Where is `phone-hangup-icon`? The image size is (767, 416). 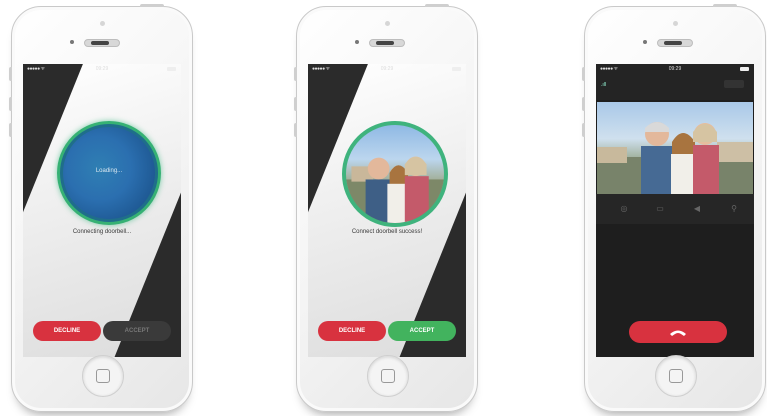 phone-hangup-icon is located at coordinates (678, 333).